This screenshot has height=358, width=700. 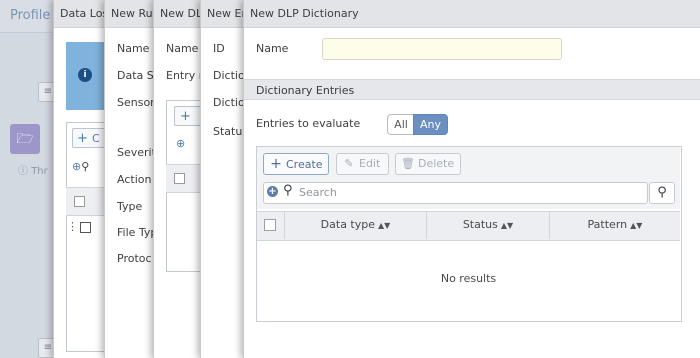 What do you see at coordinates (272, 48) in the screenshot?
I see `name-label: Name` at bounding box center [272, 48].